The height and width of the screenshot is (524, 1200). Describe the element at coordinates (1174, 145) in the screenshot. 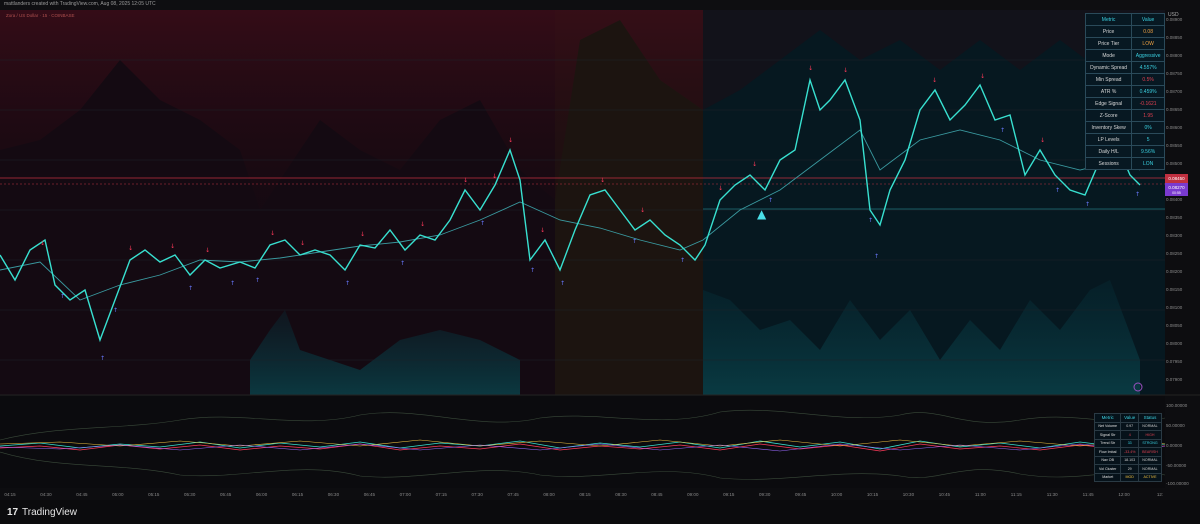

I see `price-axis-label: 0.08550` at that location.